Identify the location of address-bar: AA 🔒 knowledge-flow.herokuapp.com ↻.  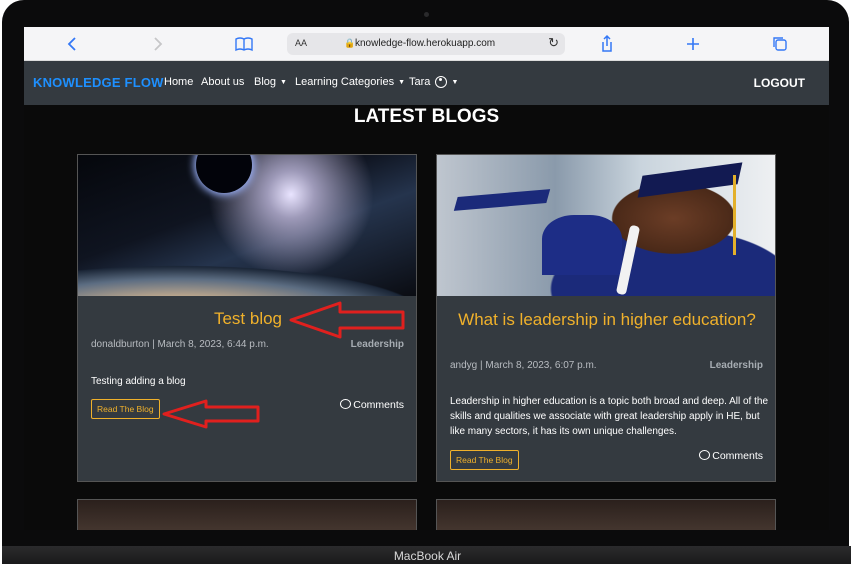
(426, 44).